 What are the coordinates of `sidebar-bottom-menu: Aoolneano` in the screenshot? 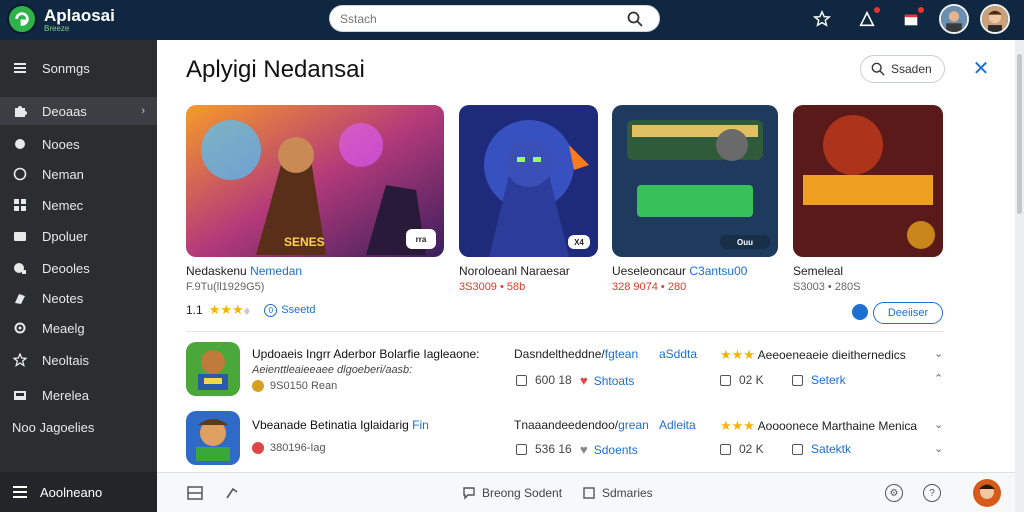 It's located at (78, 492).